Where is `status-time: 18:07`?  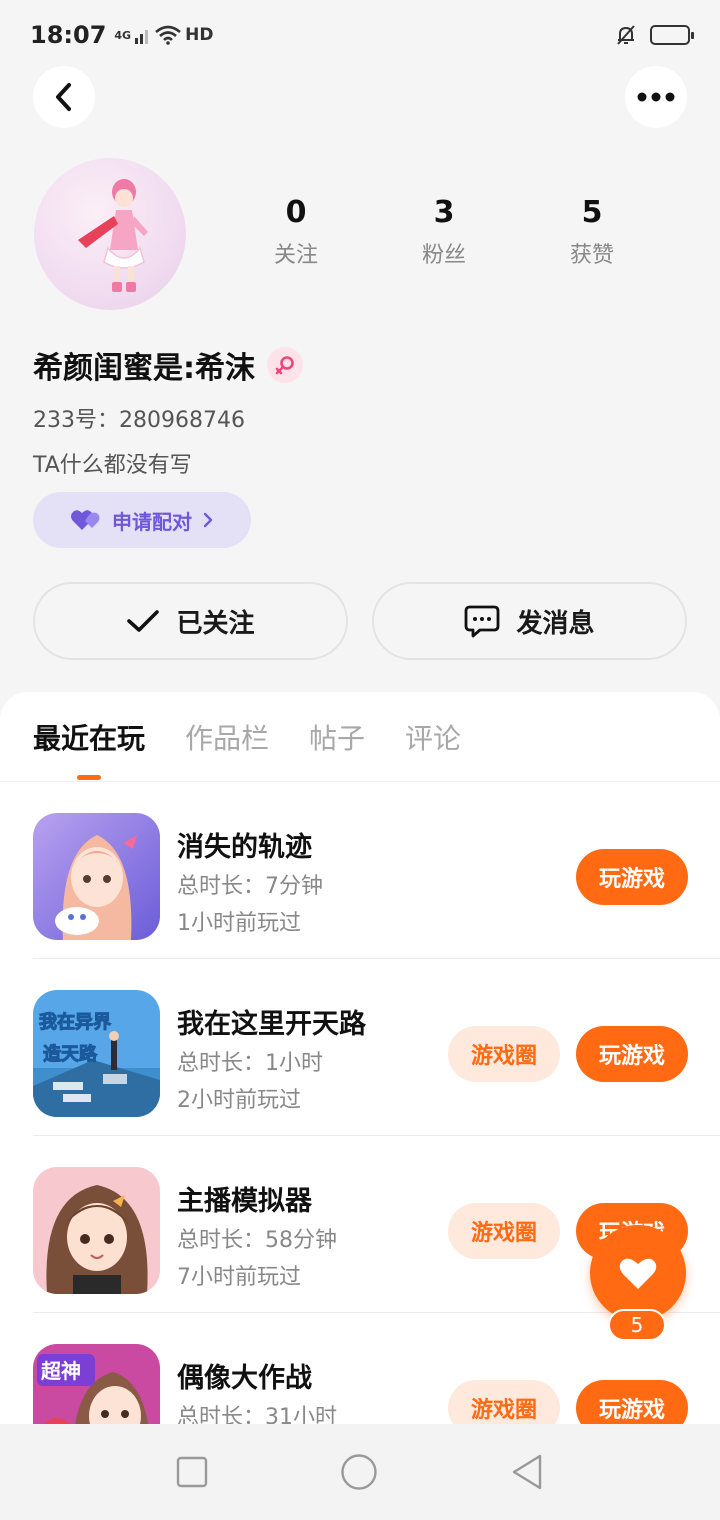
status-time: 18:07 is located at coordinates (68, 35).